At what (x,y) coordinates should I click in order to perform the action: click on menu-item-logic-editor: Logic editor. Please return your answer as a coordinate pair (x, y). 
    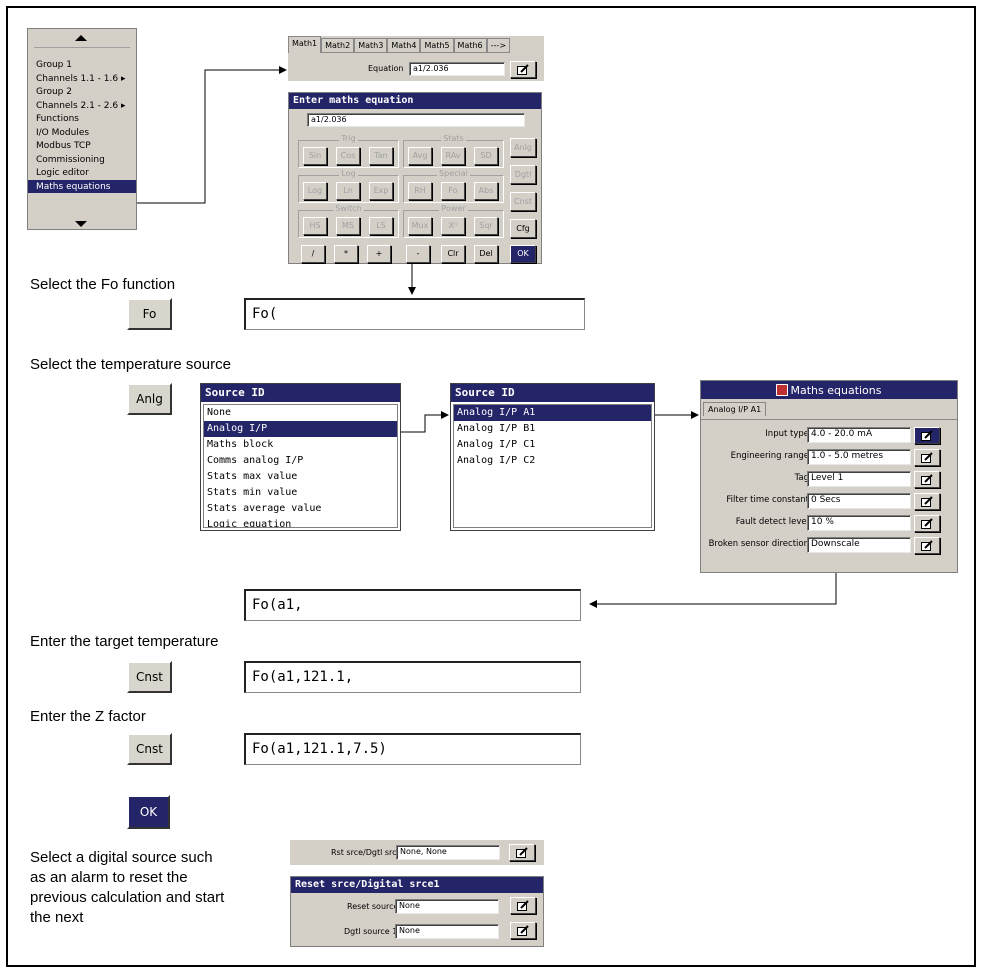
    Looking at the image, I should click on (82, 173).